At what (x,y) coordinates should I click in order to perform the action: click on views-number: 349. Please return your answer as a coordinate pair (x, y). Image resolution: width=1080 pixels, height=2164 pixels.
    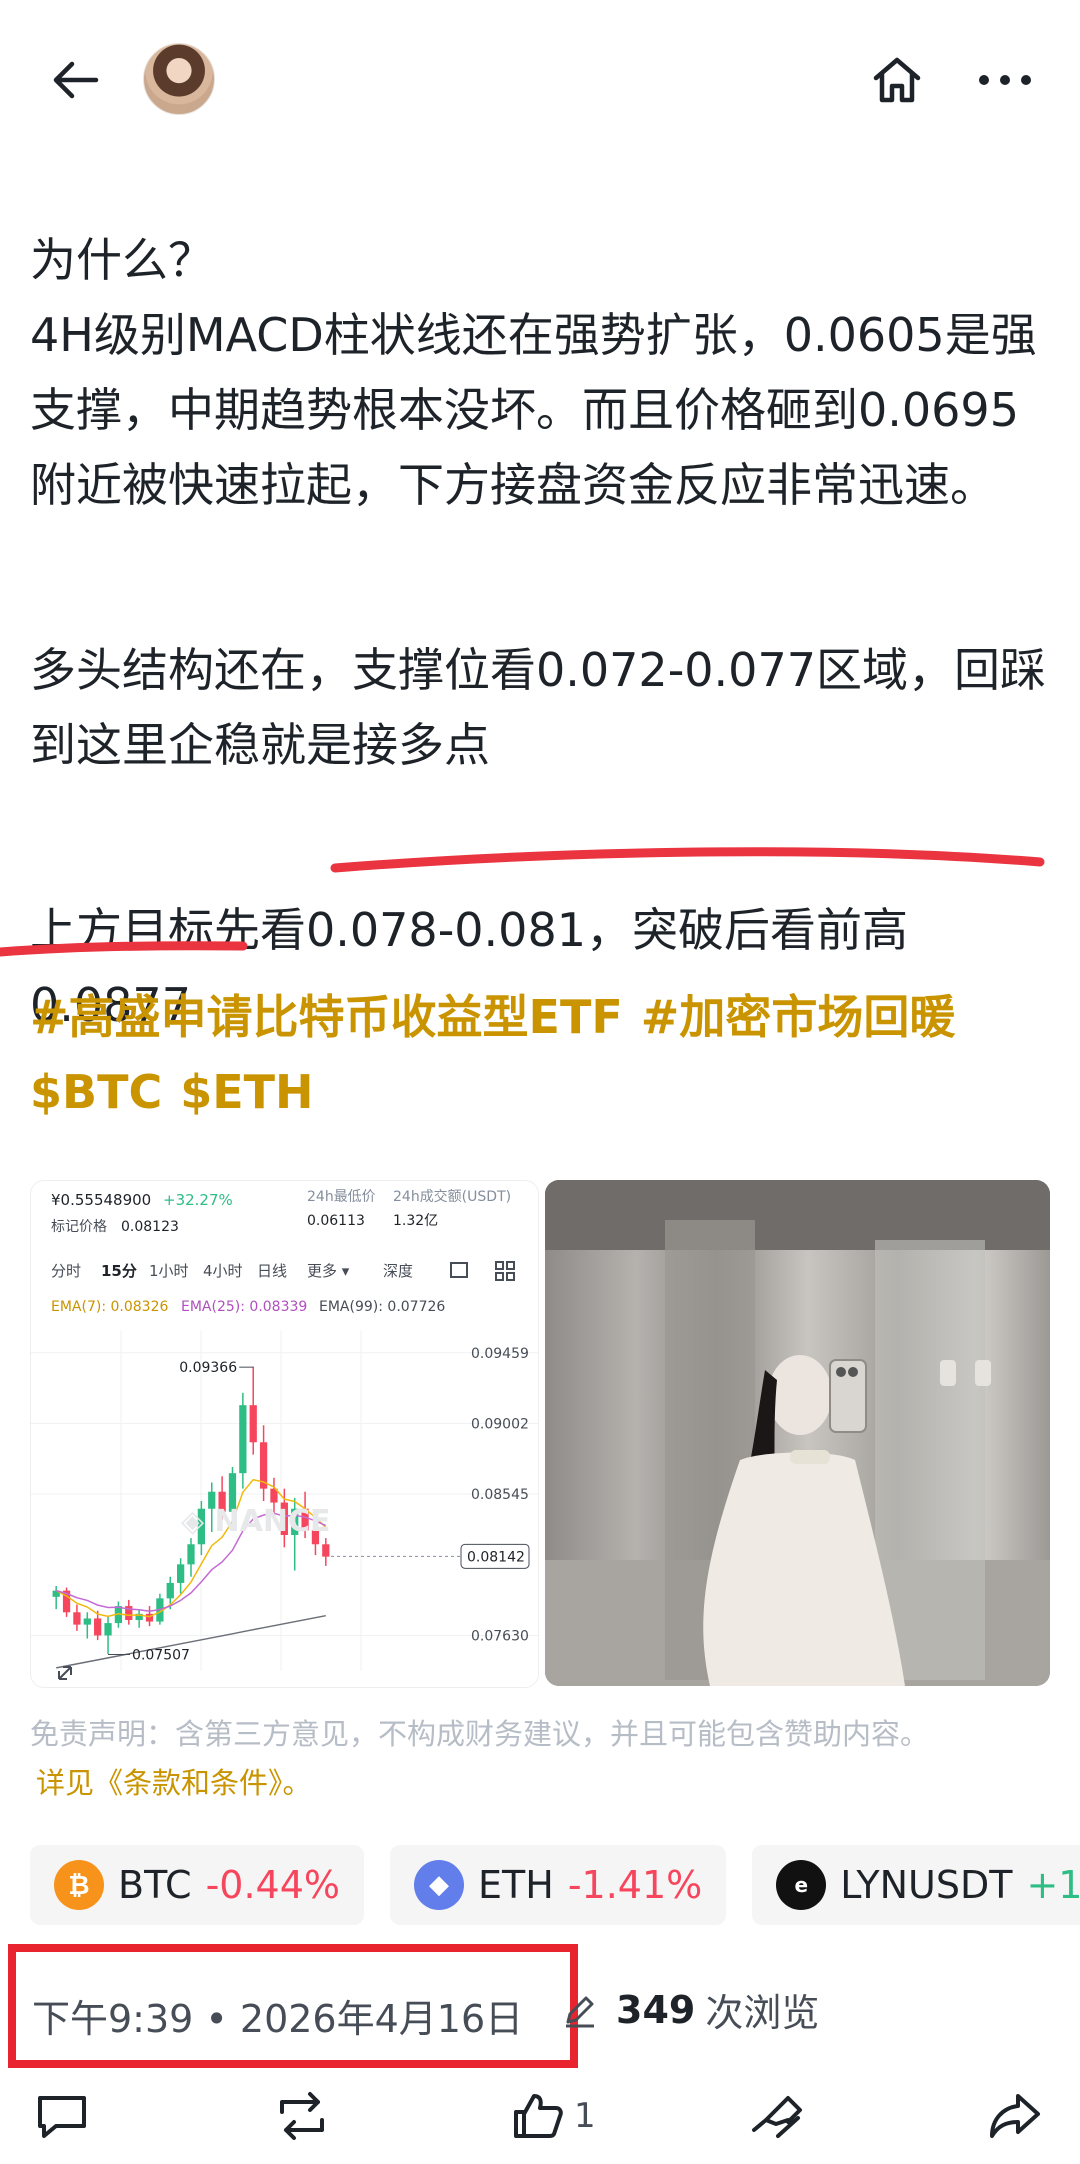
    Looking at the image, I should click on (656, 2009).